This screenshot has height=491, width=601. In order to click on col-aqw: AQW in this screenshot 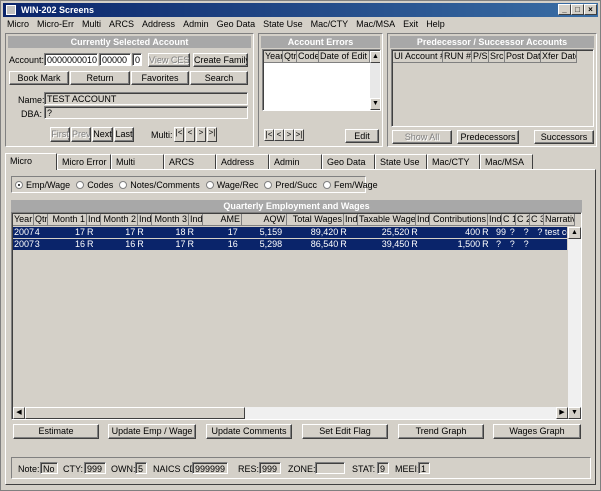, I will do `click(264, 220)`.